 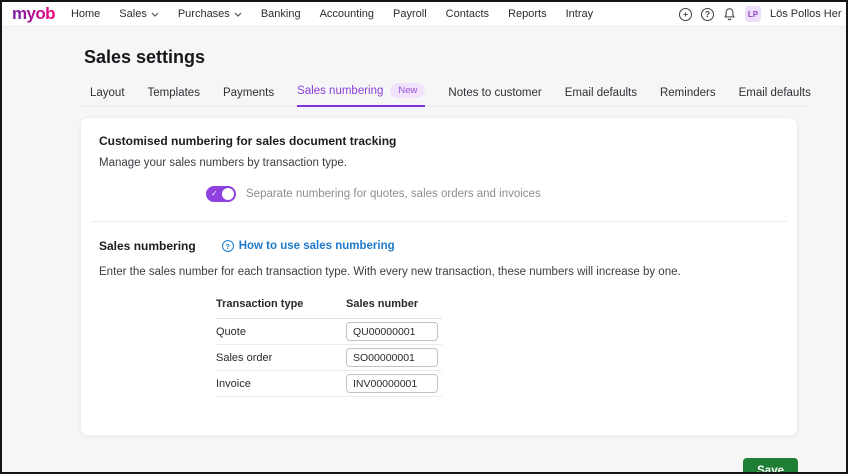 What do you see at coordinates (340, 90) in the screenshot?
I see `tab-sales-numbering-label: Sales numbering` at bounding box center [340, 90].